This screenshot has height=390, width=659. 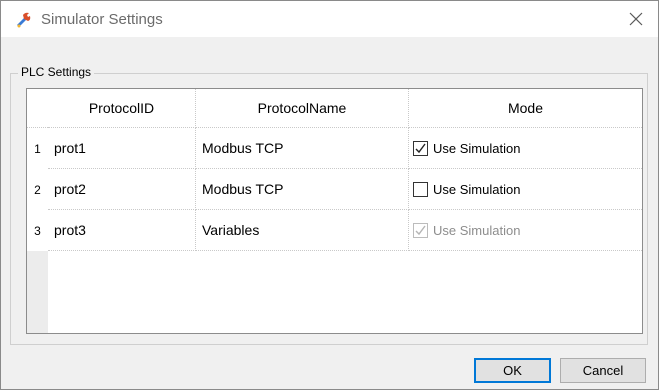 I want to click on grid-corner, so click(x=37, y=108).